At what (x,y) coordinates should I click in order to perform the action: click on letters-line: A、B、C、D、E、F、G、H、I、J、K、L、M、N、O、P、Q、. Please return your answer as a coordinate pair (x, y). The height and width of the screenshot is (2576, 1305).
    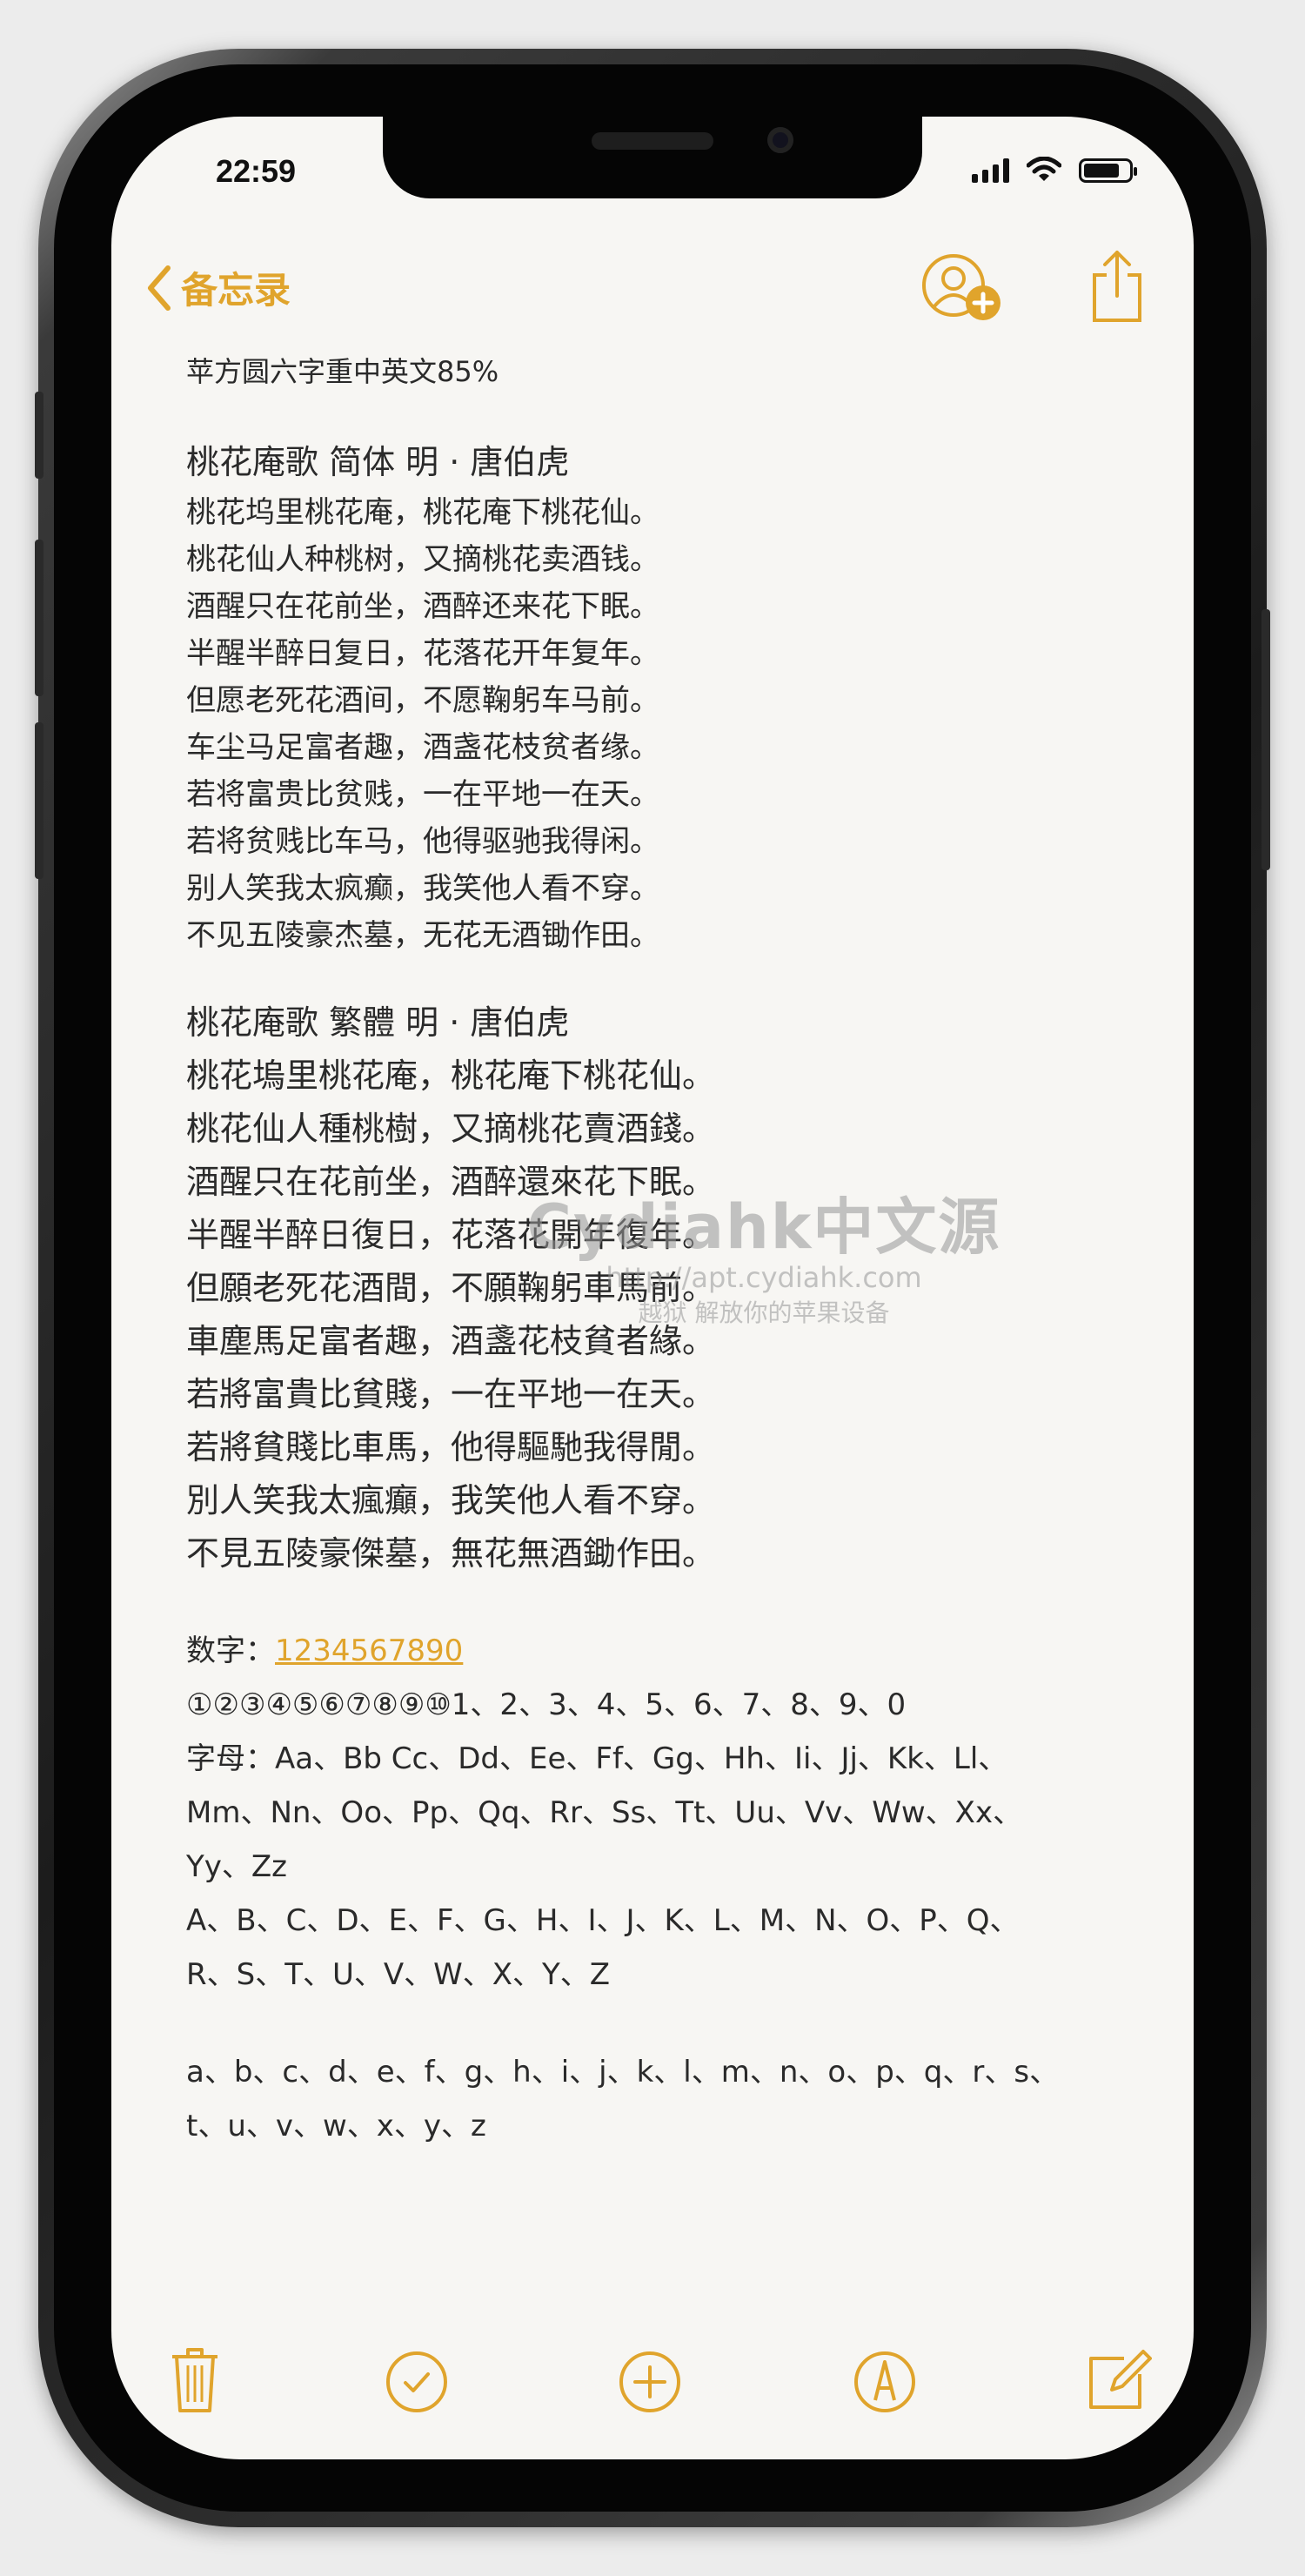
    Looking at the image, I should click on (603, 1920).